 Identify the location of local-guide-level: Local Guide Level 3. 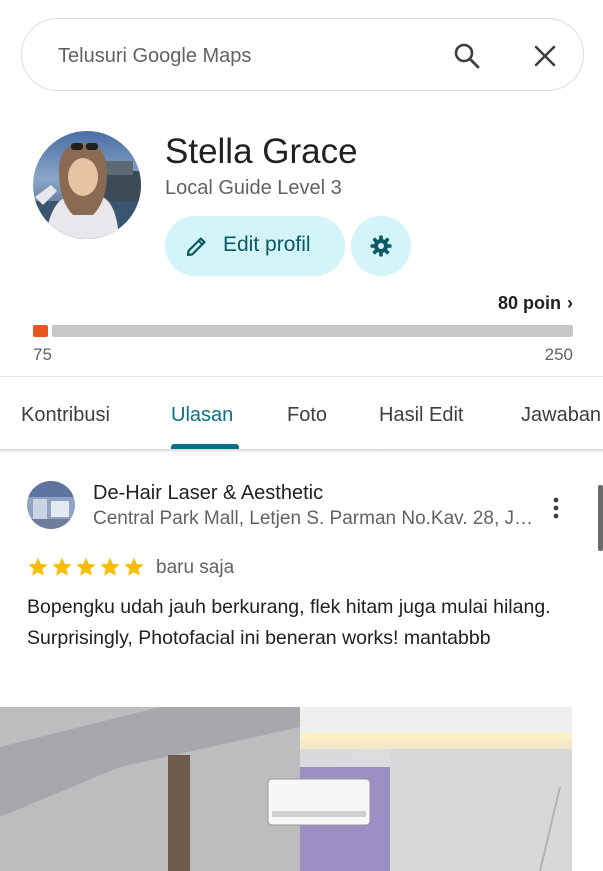
(253, 188).